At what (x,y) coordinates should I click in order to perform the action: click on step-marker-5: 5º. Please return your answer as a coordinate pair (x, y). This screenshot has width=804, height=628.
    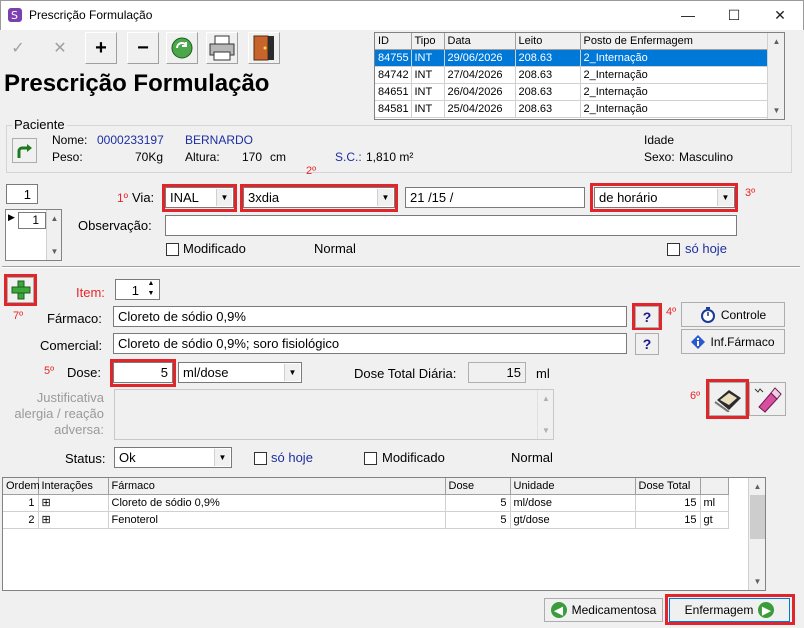
    Looking at the image, I should click on (49, 371).